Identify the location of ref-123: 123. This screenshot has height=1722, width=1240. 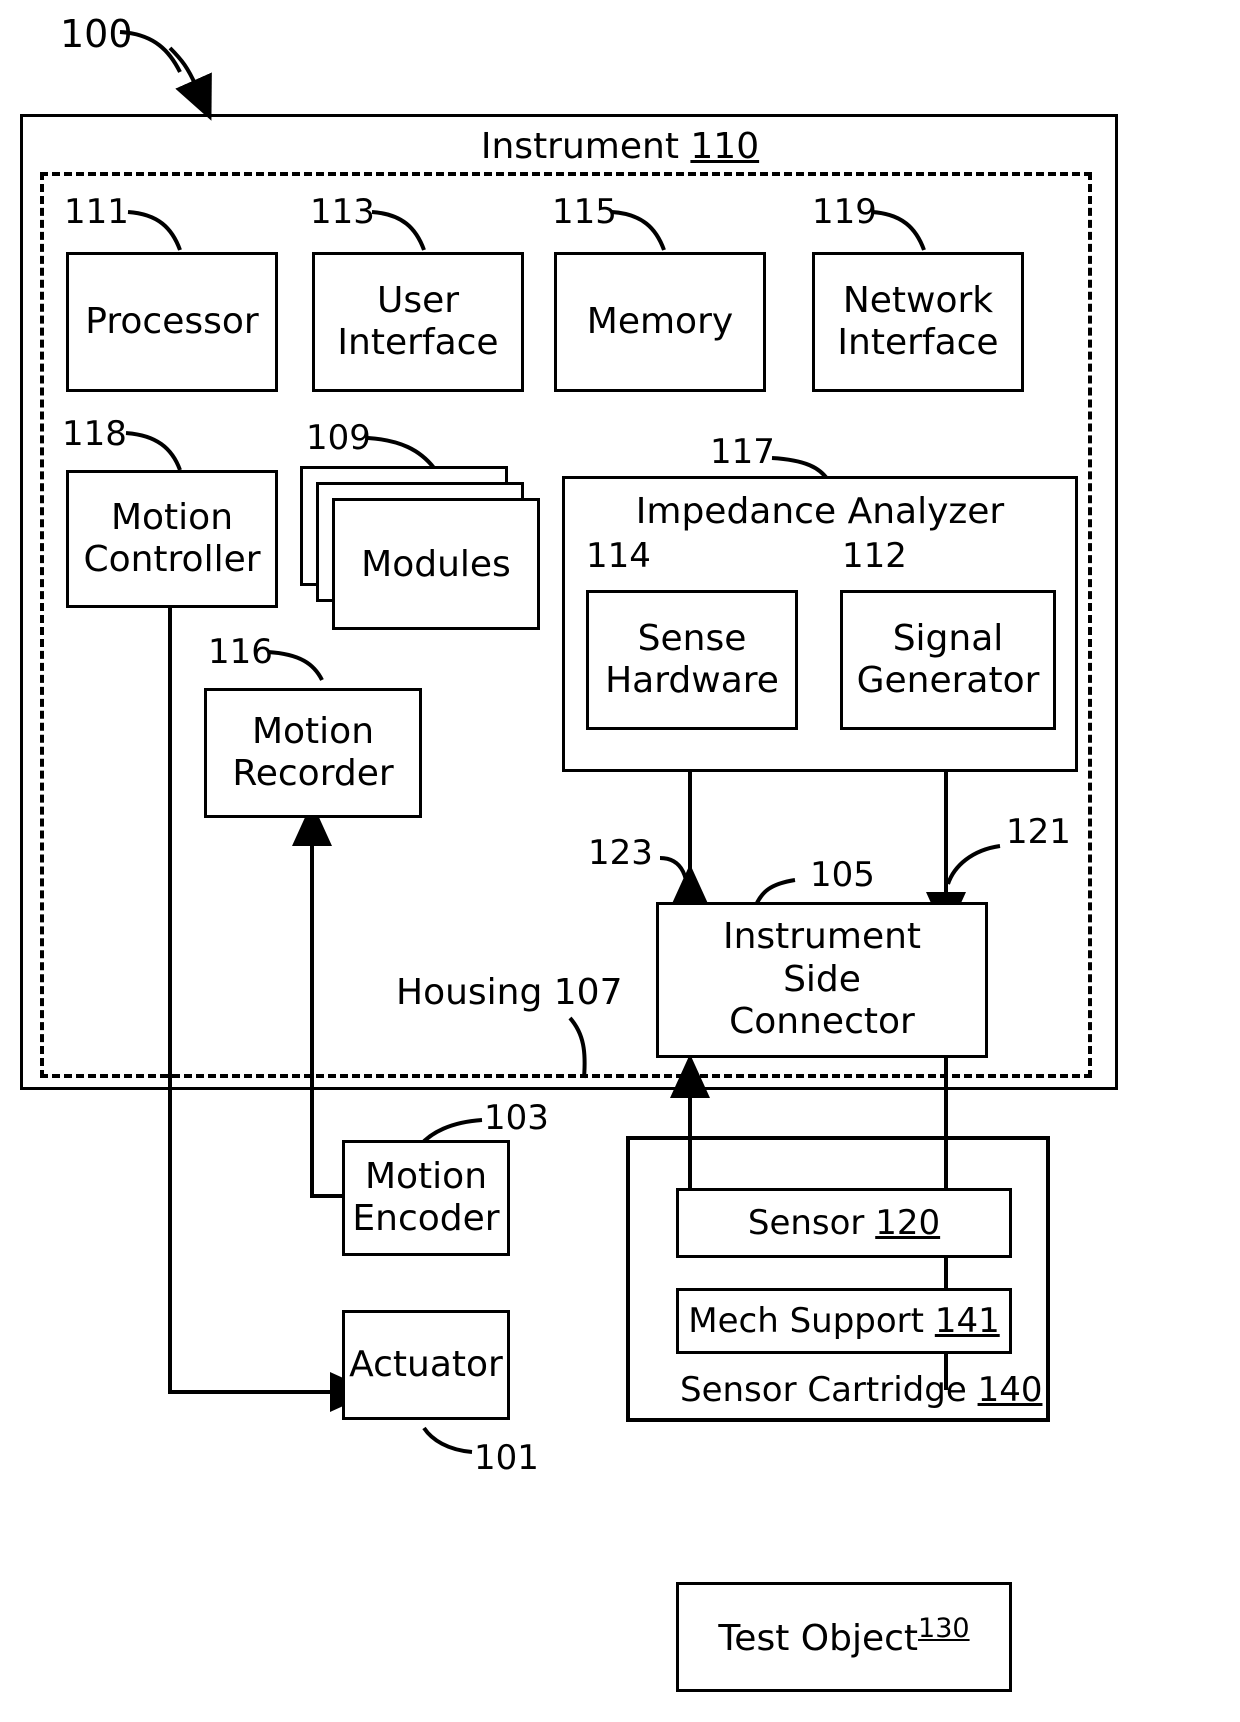
(620, 853).